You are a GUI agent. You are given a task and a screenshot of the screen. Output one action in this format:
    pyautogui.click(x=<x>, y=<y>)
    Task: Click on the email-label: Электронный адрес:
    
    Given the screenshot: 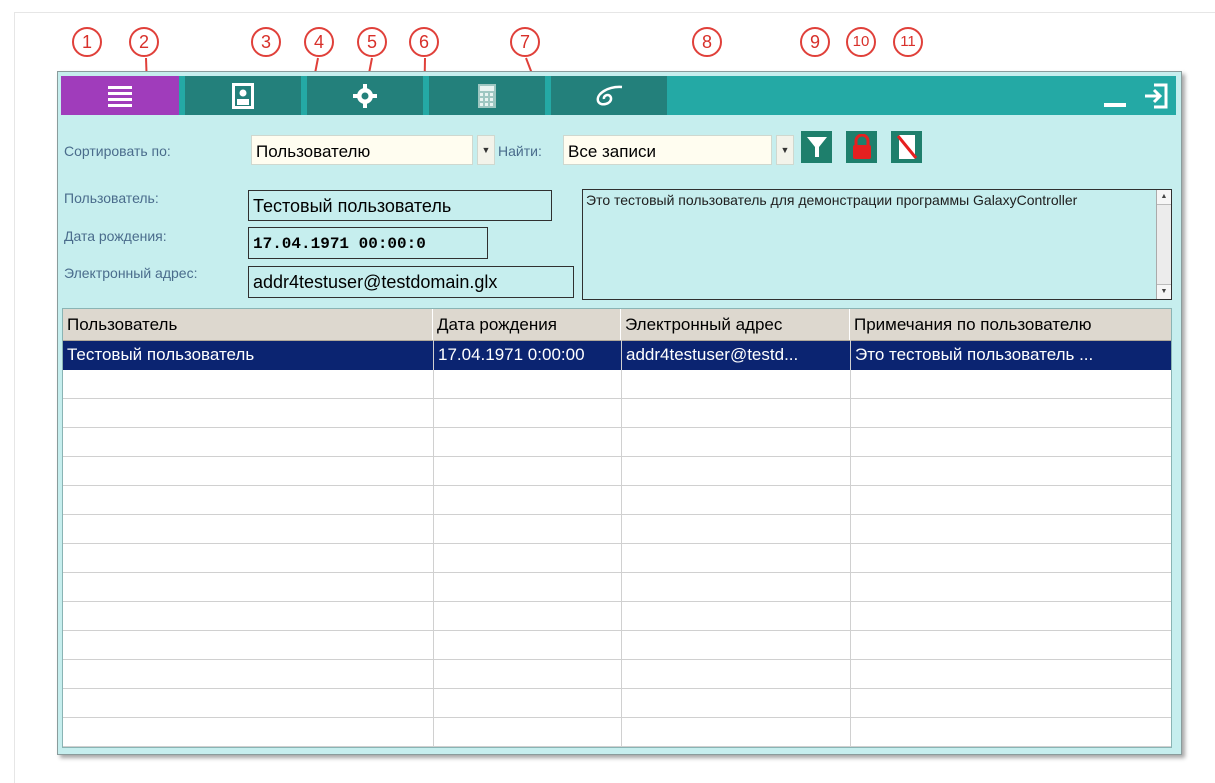 What is the action you would take?
    pyautogui.click(x=131, y=273)
    